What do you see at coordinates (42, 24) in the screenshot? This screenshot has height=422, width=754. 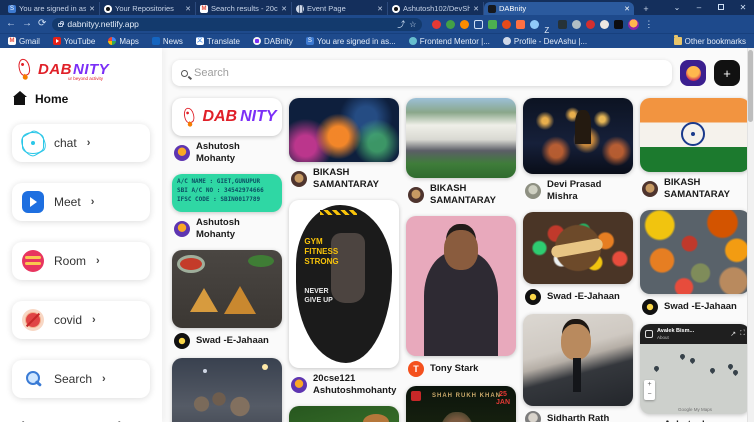 I see `reload-icon: ⟳` at bounding box center [42, 24].